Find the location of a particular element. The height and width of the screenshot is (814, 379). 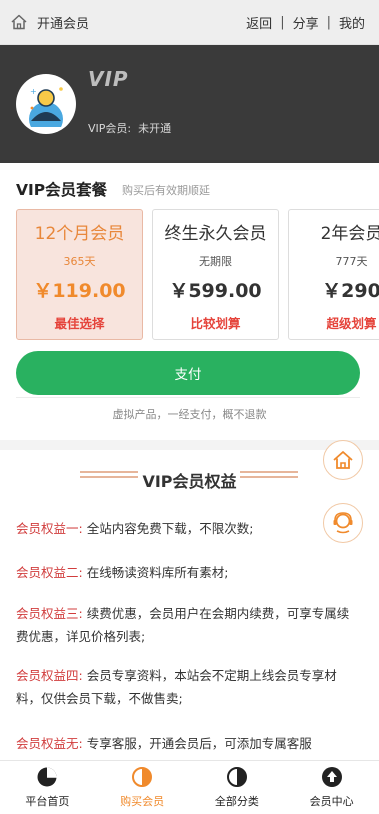

top-links: 返回 | 分享 | 我的 is located at coordinates (305, 22).